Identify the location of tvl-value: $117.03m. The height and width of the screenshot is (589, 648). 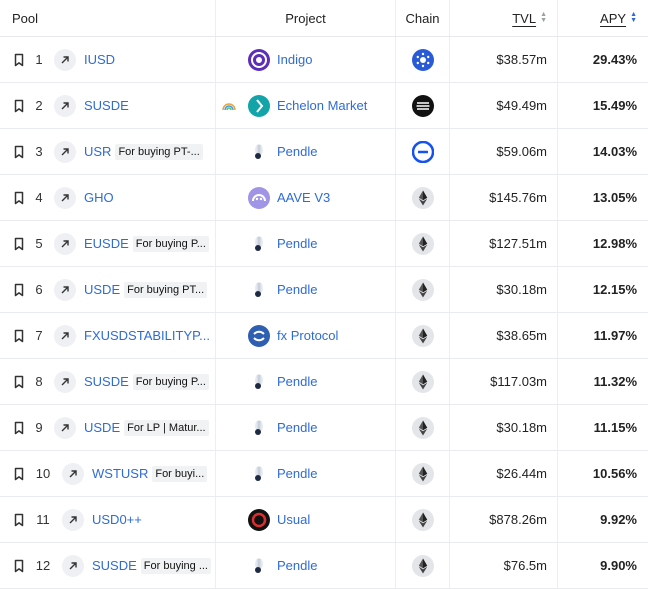
(504, 381).